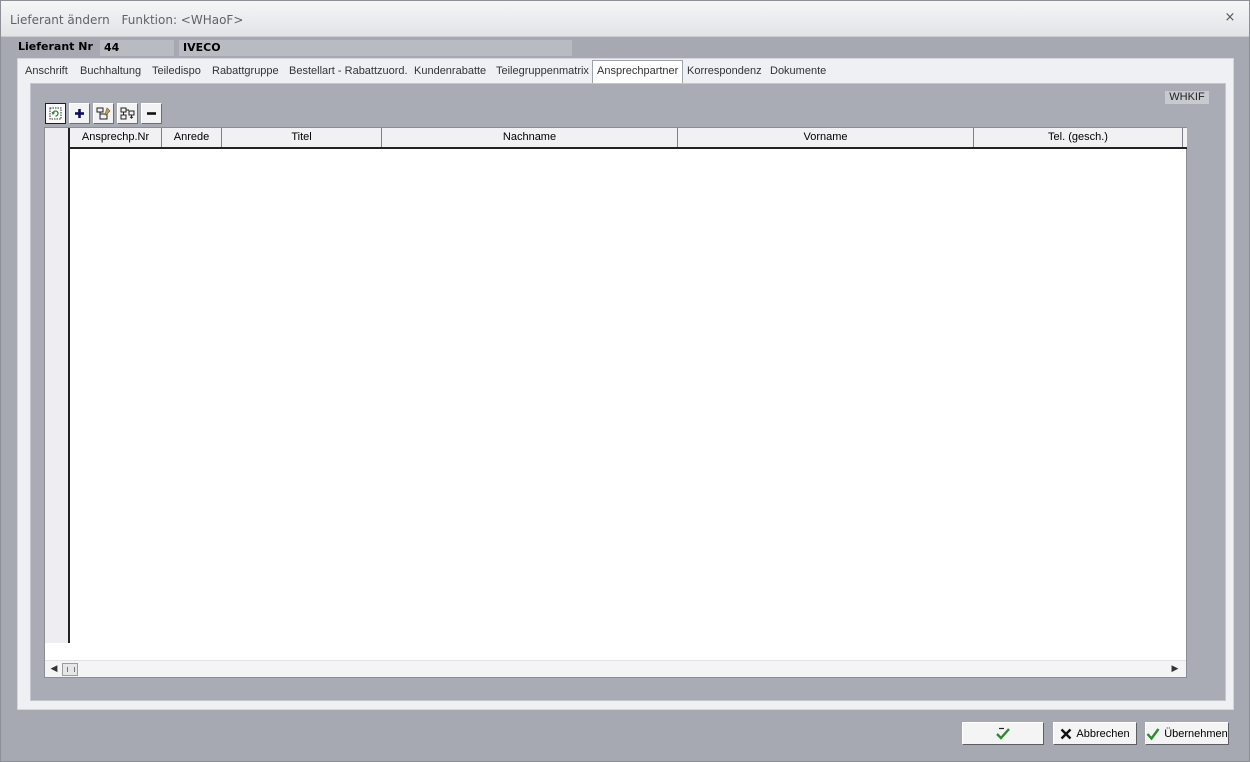 The image size is (1250, 762). I want to click on scroll-right-arrow-icon: ▶, so click(1175, 669).